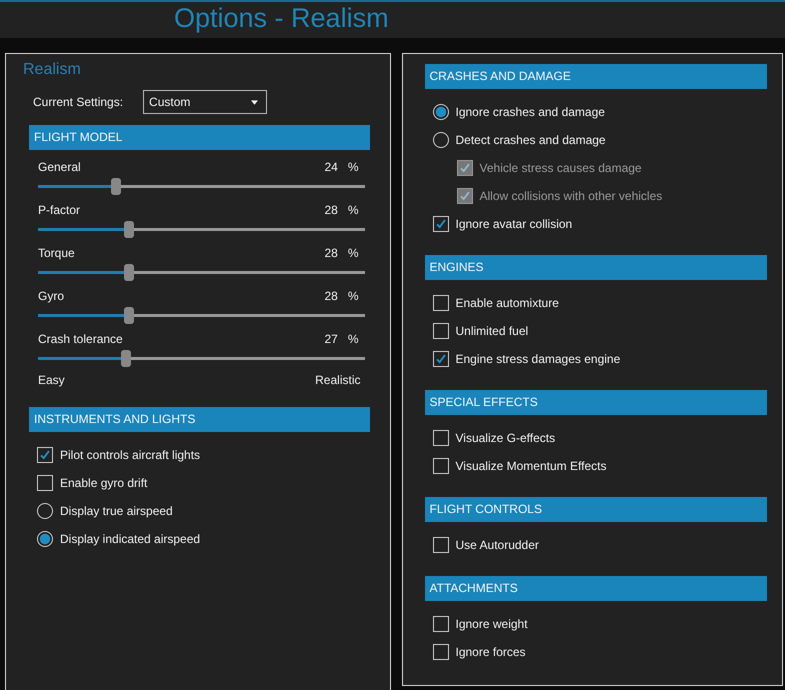 This screenshot has width=785, height=690. Describe the element at coordinates (492, 331) in the screenshot. I see `option-label: Unlimited fuel` at that location.